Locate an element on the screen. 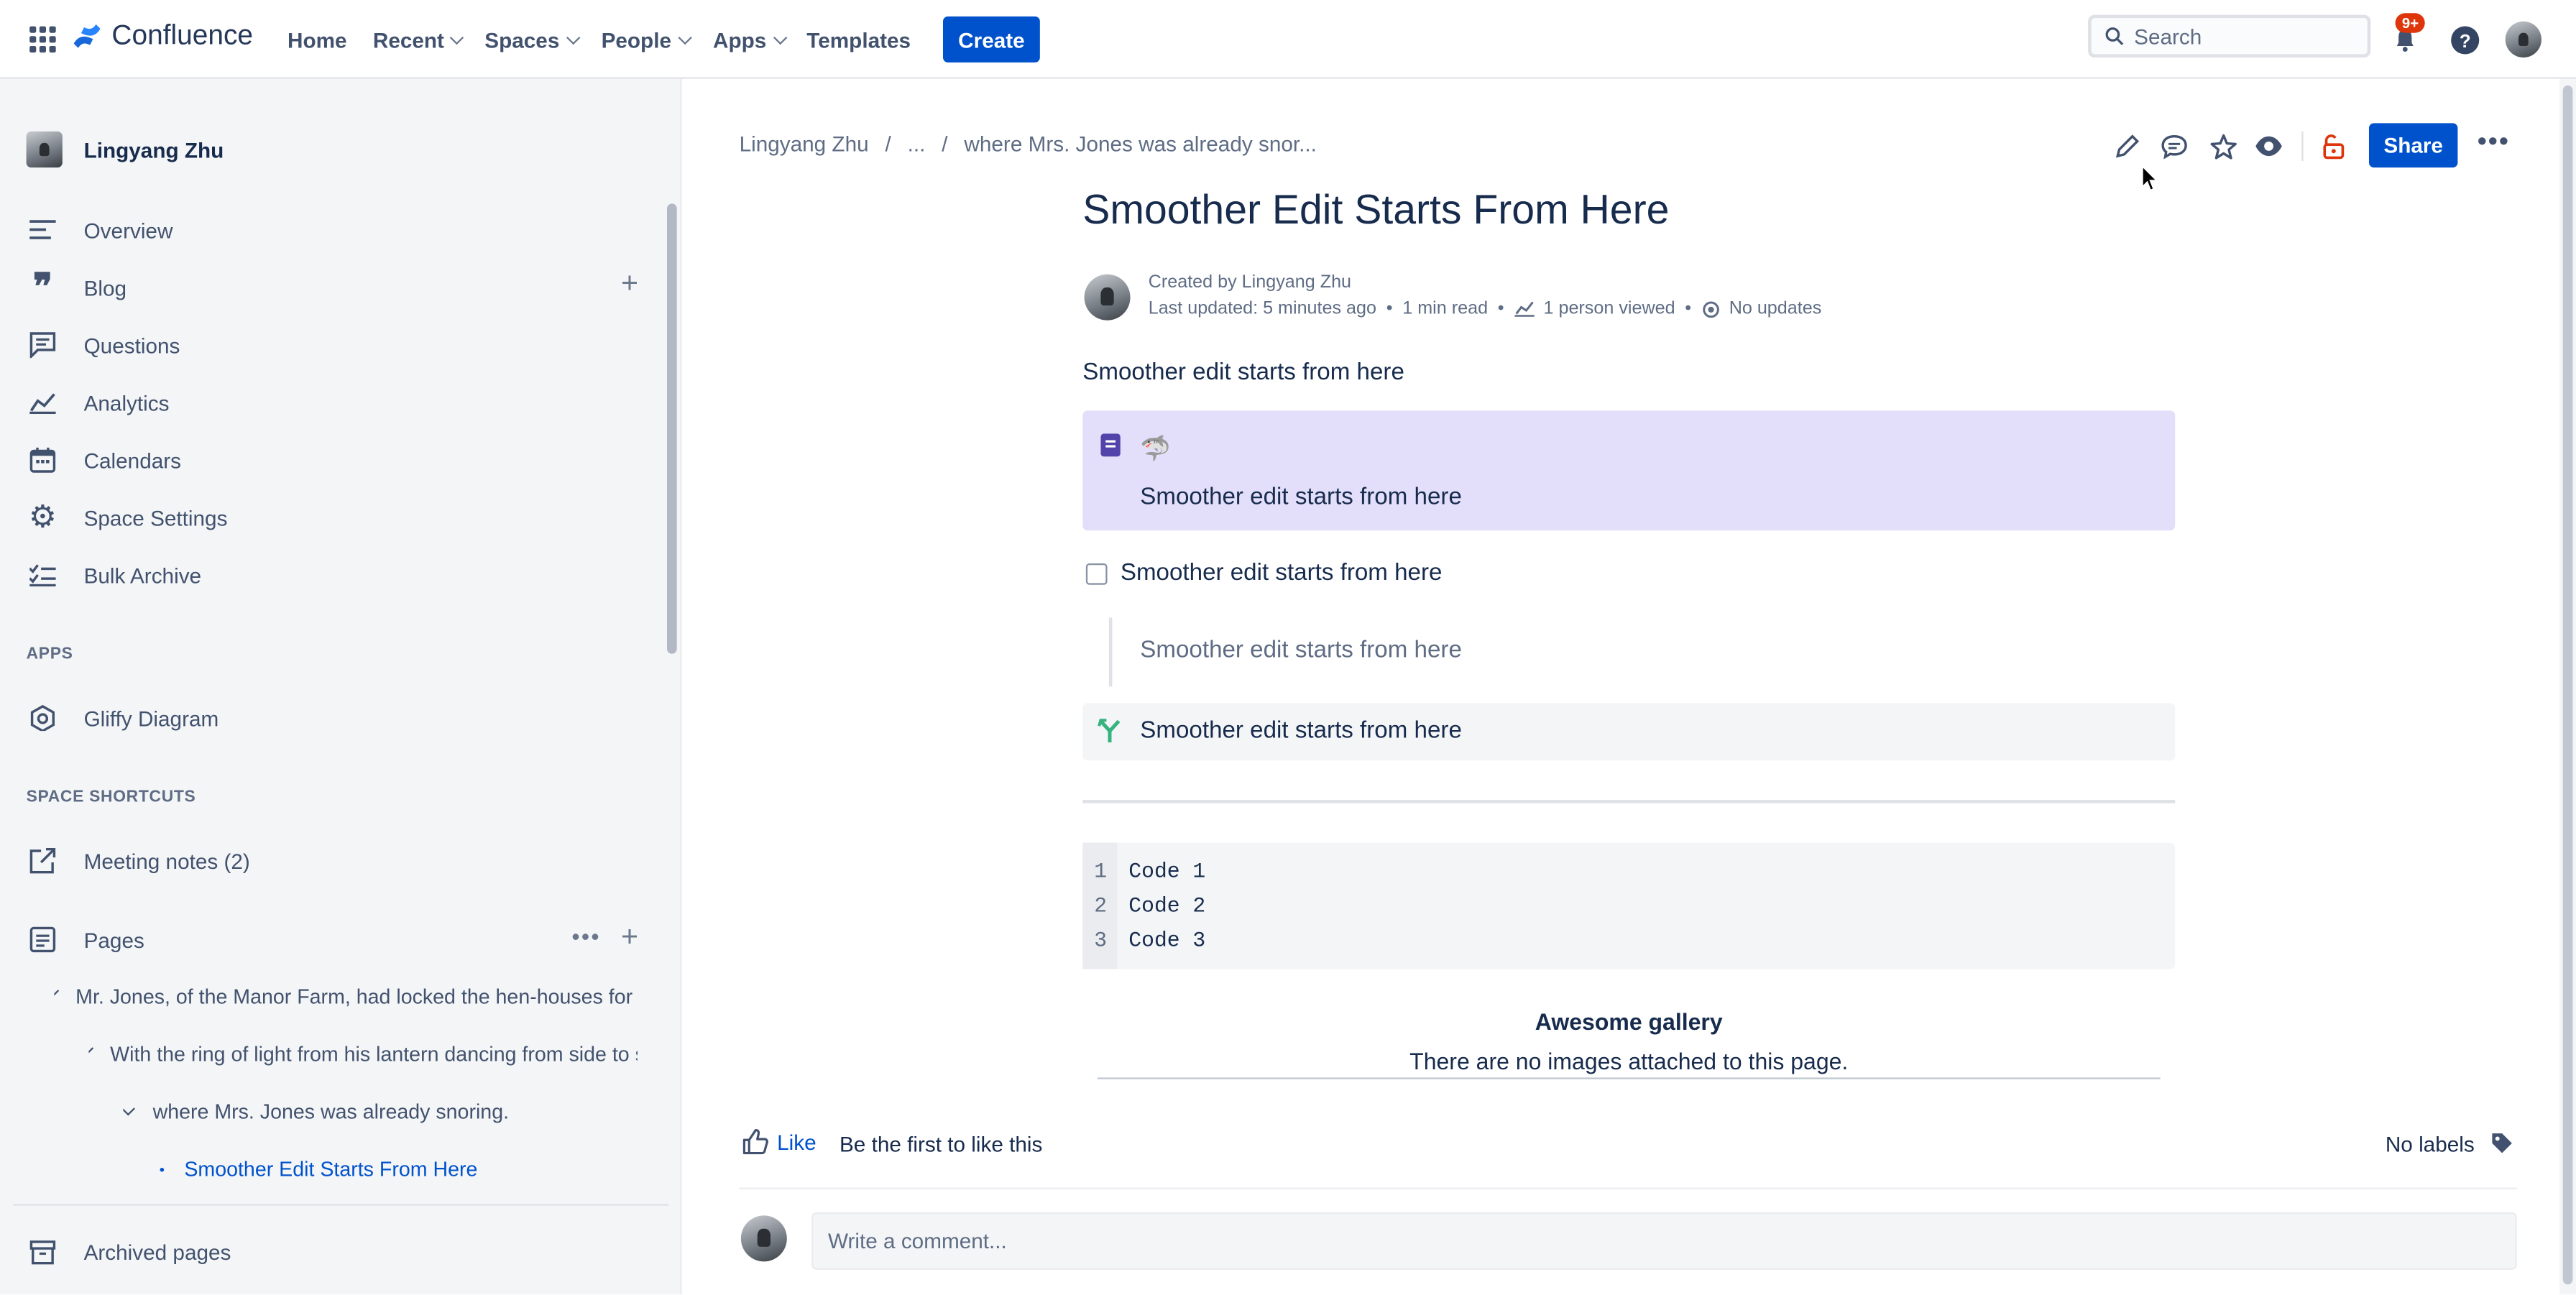  nav-people-label: People is located at coordinates (636, 39).